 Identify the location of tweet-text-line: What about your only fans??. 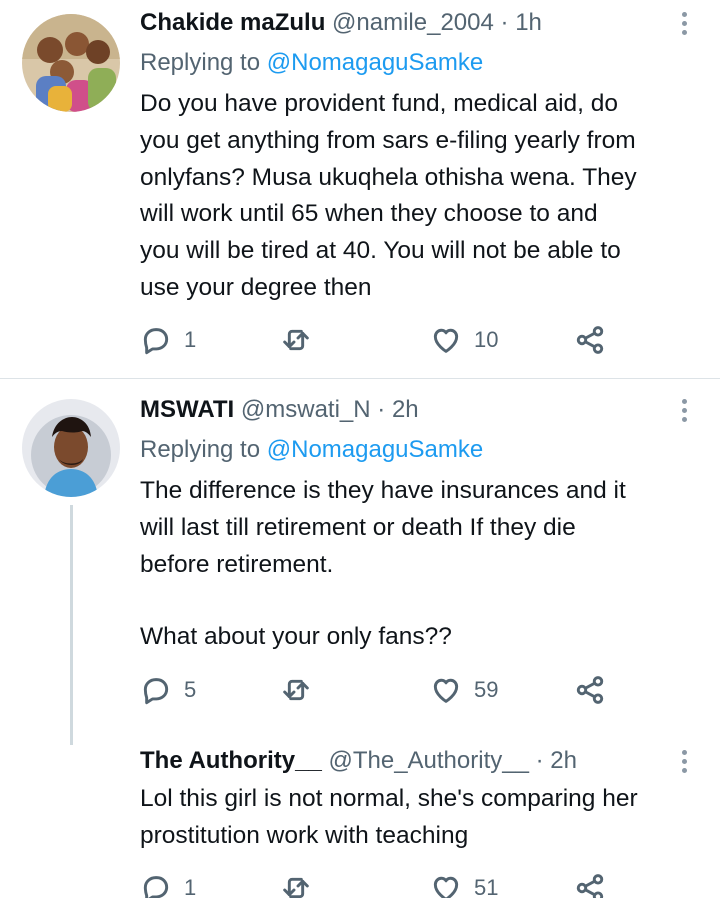
(296, 637).